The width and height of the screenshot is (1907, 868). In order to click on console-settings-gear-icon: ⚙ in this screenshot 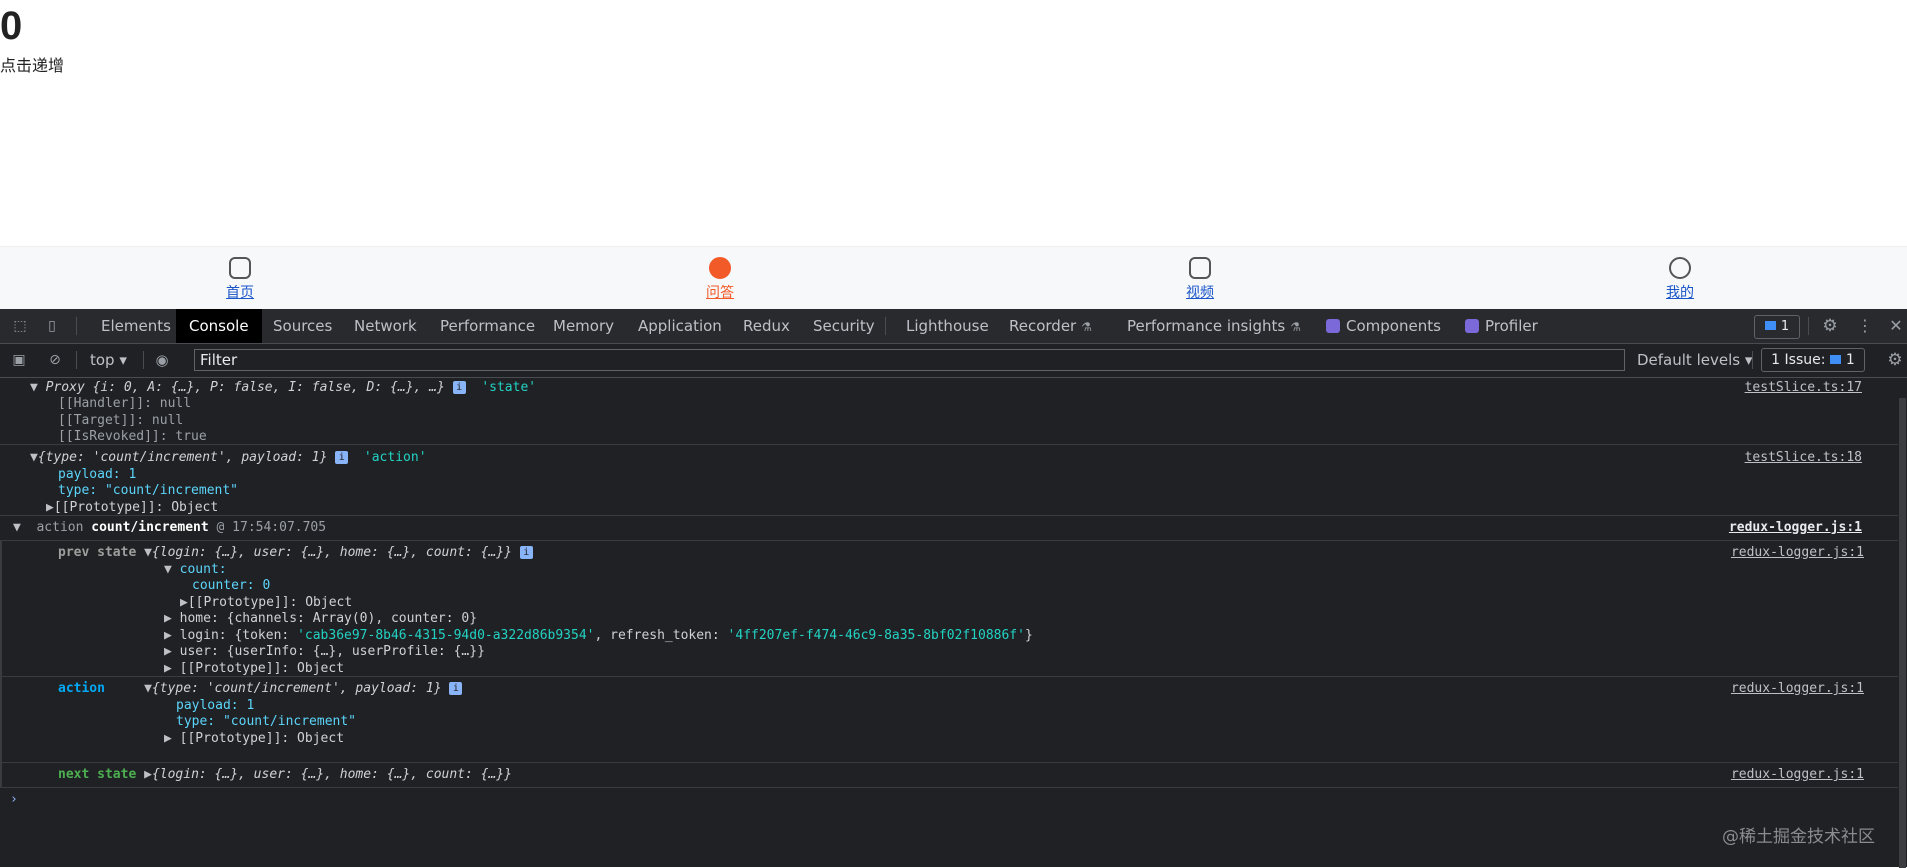, I will do `click(1895, 360)`.